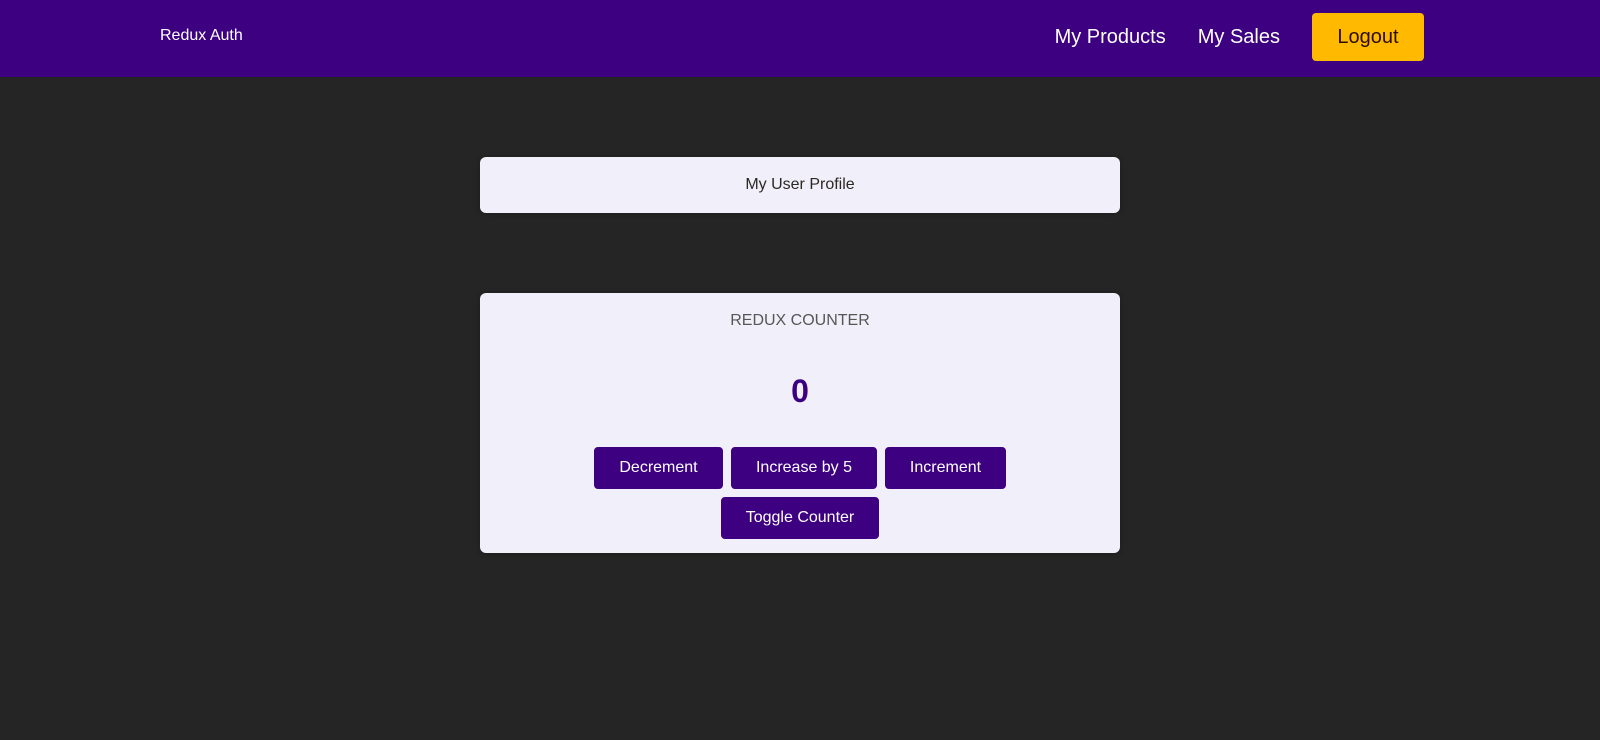 This screenshot has height=740, width=1600. I want to click on main-nav: My Products My Sales Logout, so click(1239, 37).